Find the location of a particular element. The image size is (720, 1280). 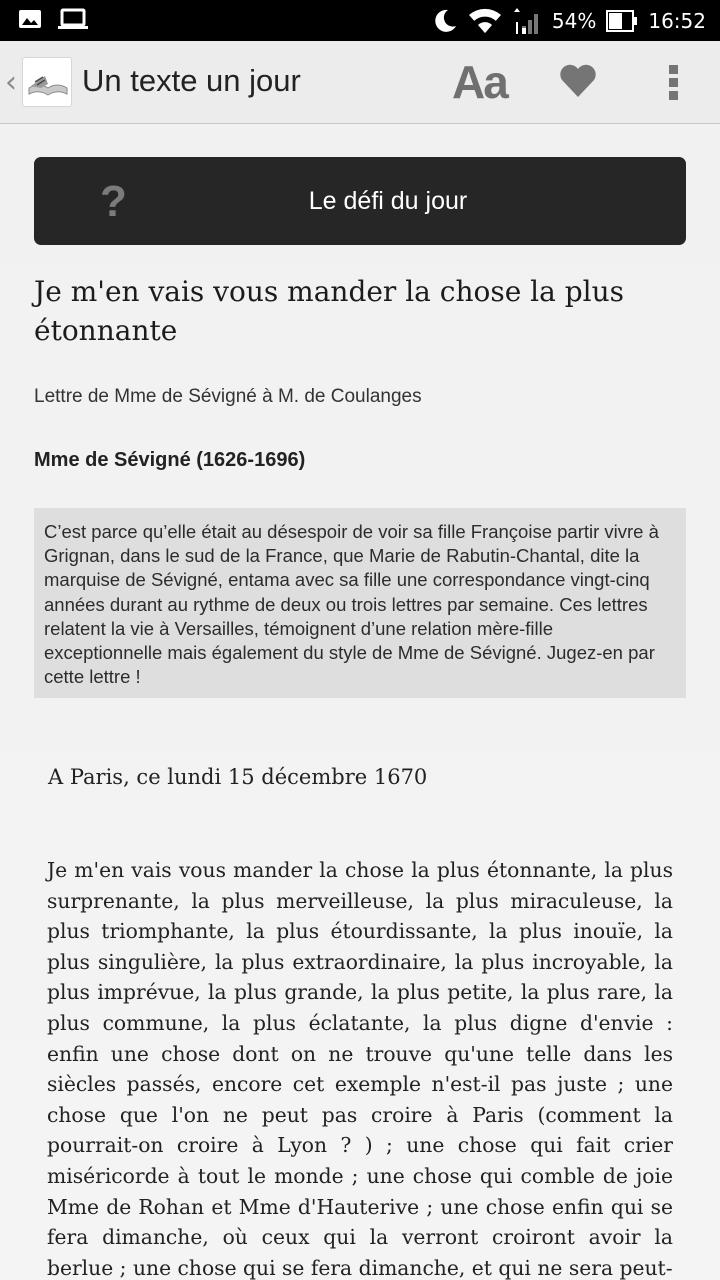

moon-icon is located at coordinates (445, 20).